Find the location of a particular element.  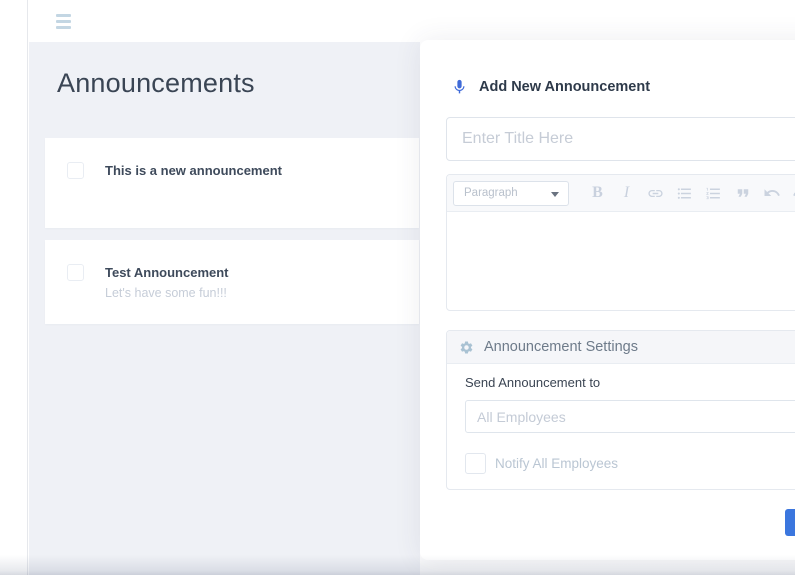

hamburger-menu-icon is located at coordinates (64, 21).